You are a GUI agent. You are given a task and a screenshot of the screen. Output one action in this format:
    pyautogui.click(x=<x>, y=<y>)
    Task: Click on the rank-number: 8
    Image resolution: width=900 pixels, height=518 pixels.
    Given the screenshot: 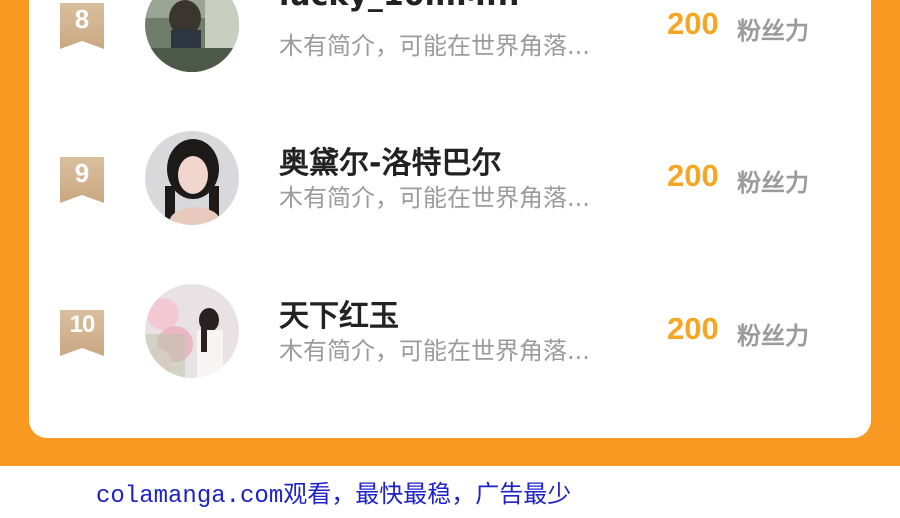 What is the action you would take?
    pyautogui.click(x=82, y=19)
    